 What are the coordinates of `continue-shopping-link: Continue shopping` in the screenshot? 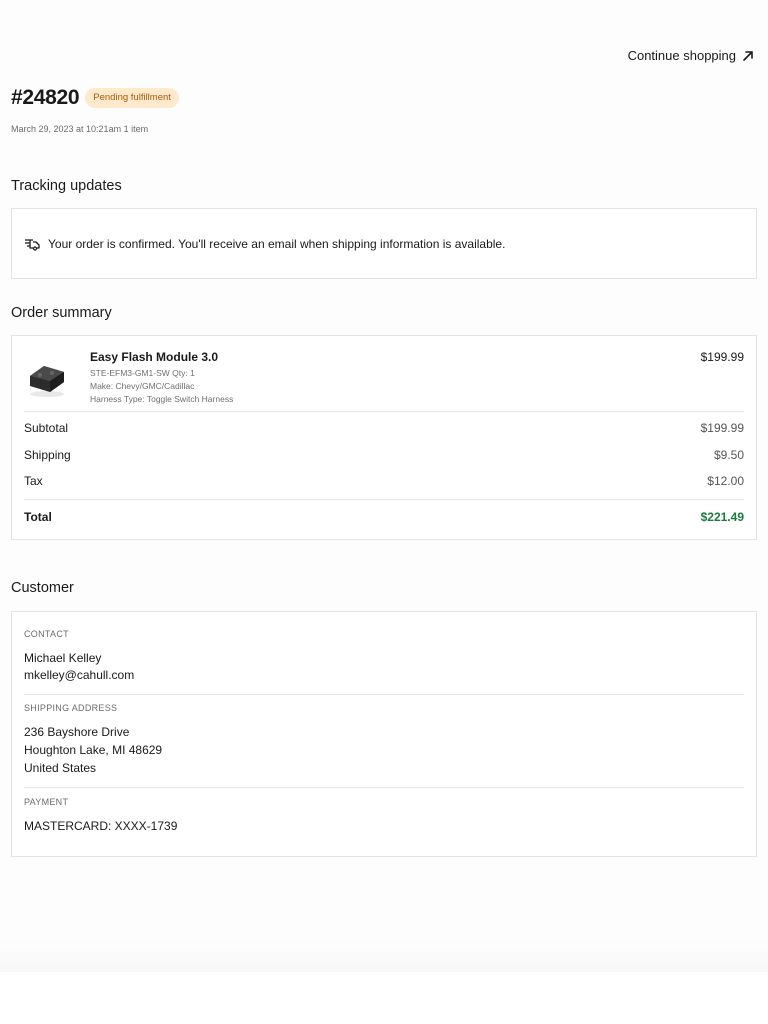 It's located at (691, 55).